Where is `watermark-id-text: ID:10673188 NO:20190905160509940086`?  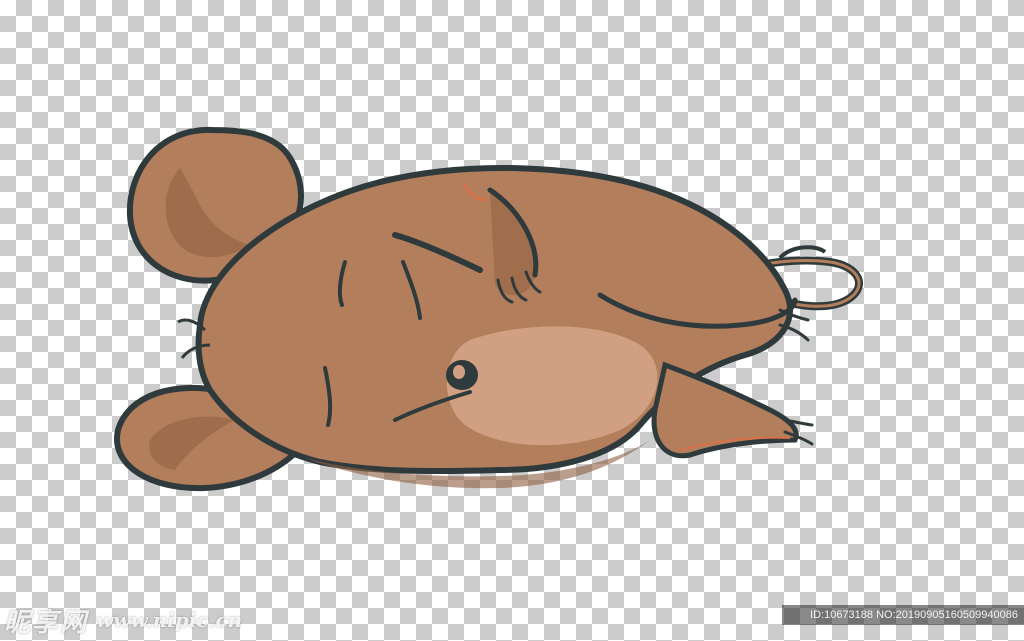
watermark-id-text: ID:10673188 NO:20190905160509940086 is located at coordinates (914, 615).